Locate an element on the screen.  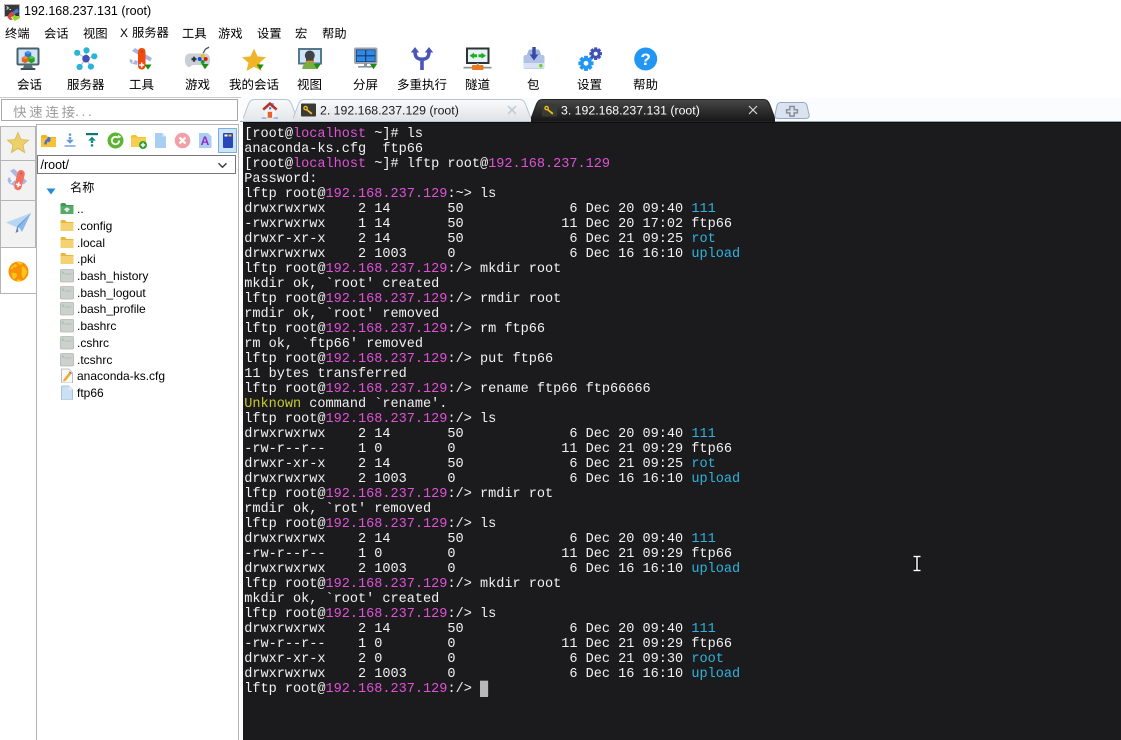
svg-text: 2. 192.168.237.129 (root) is located at coordinates (389, 111).